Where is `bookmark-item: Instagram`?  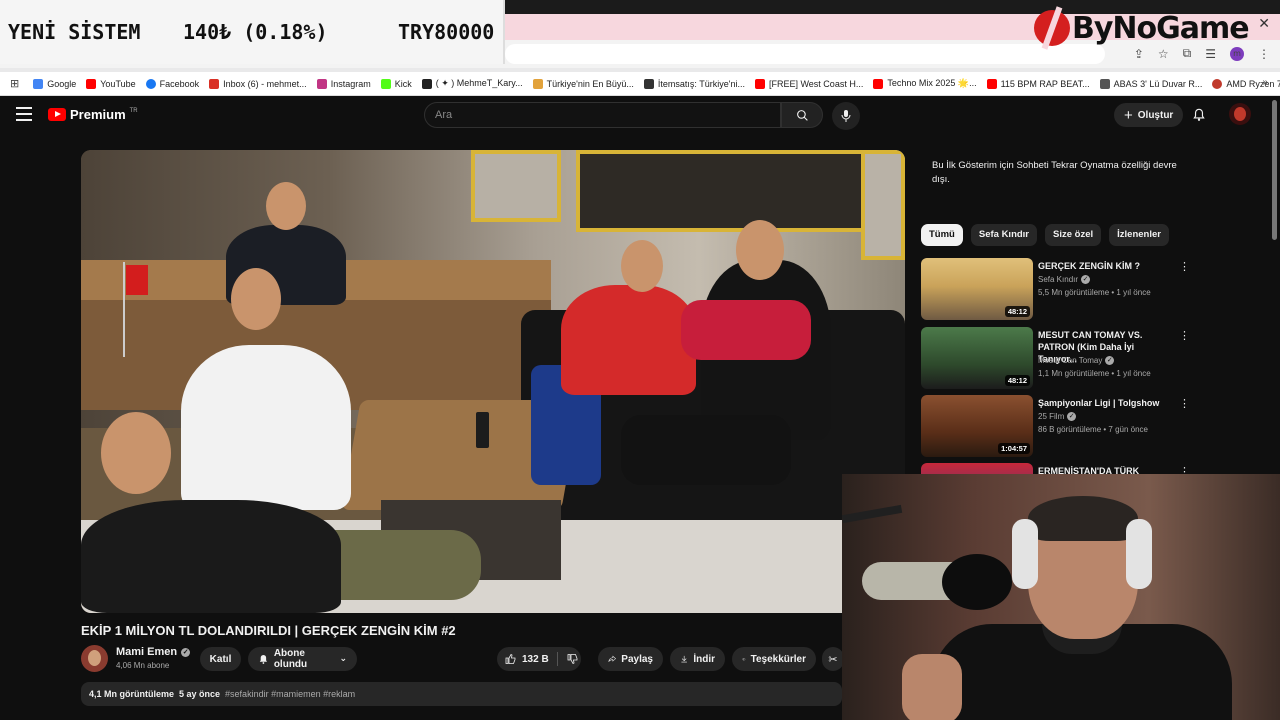 bookmark-item: Instagram is located at coordinates (343, 83).